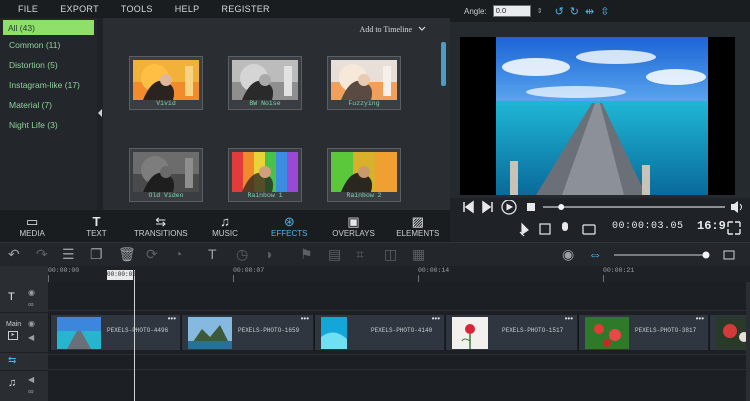 The height and width of the screenshot is (401, 750). Describe the element at coordinates (511, 332) in the screenshot. I see `timeline-clip: PEXELS-PHOTO-1517 •••` at that location.